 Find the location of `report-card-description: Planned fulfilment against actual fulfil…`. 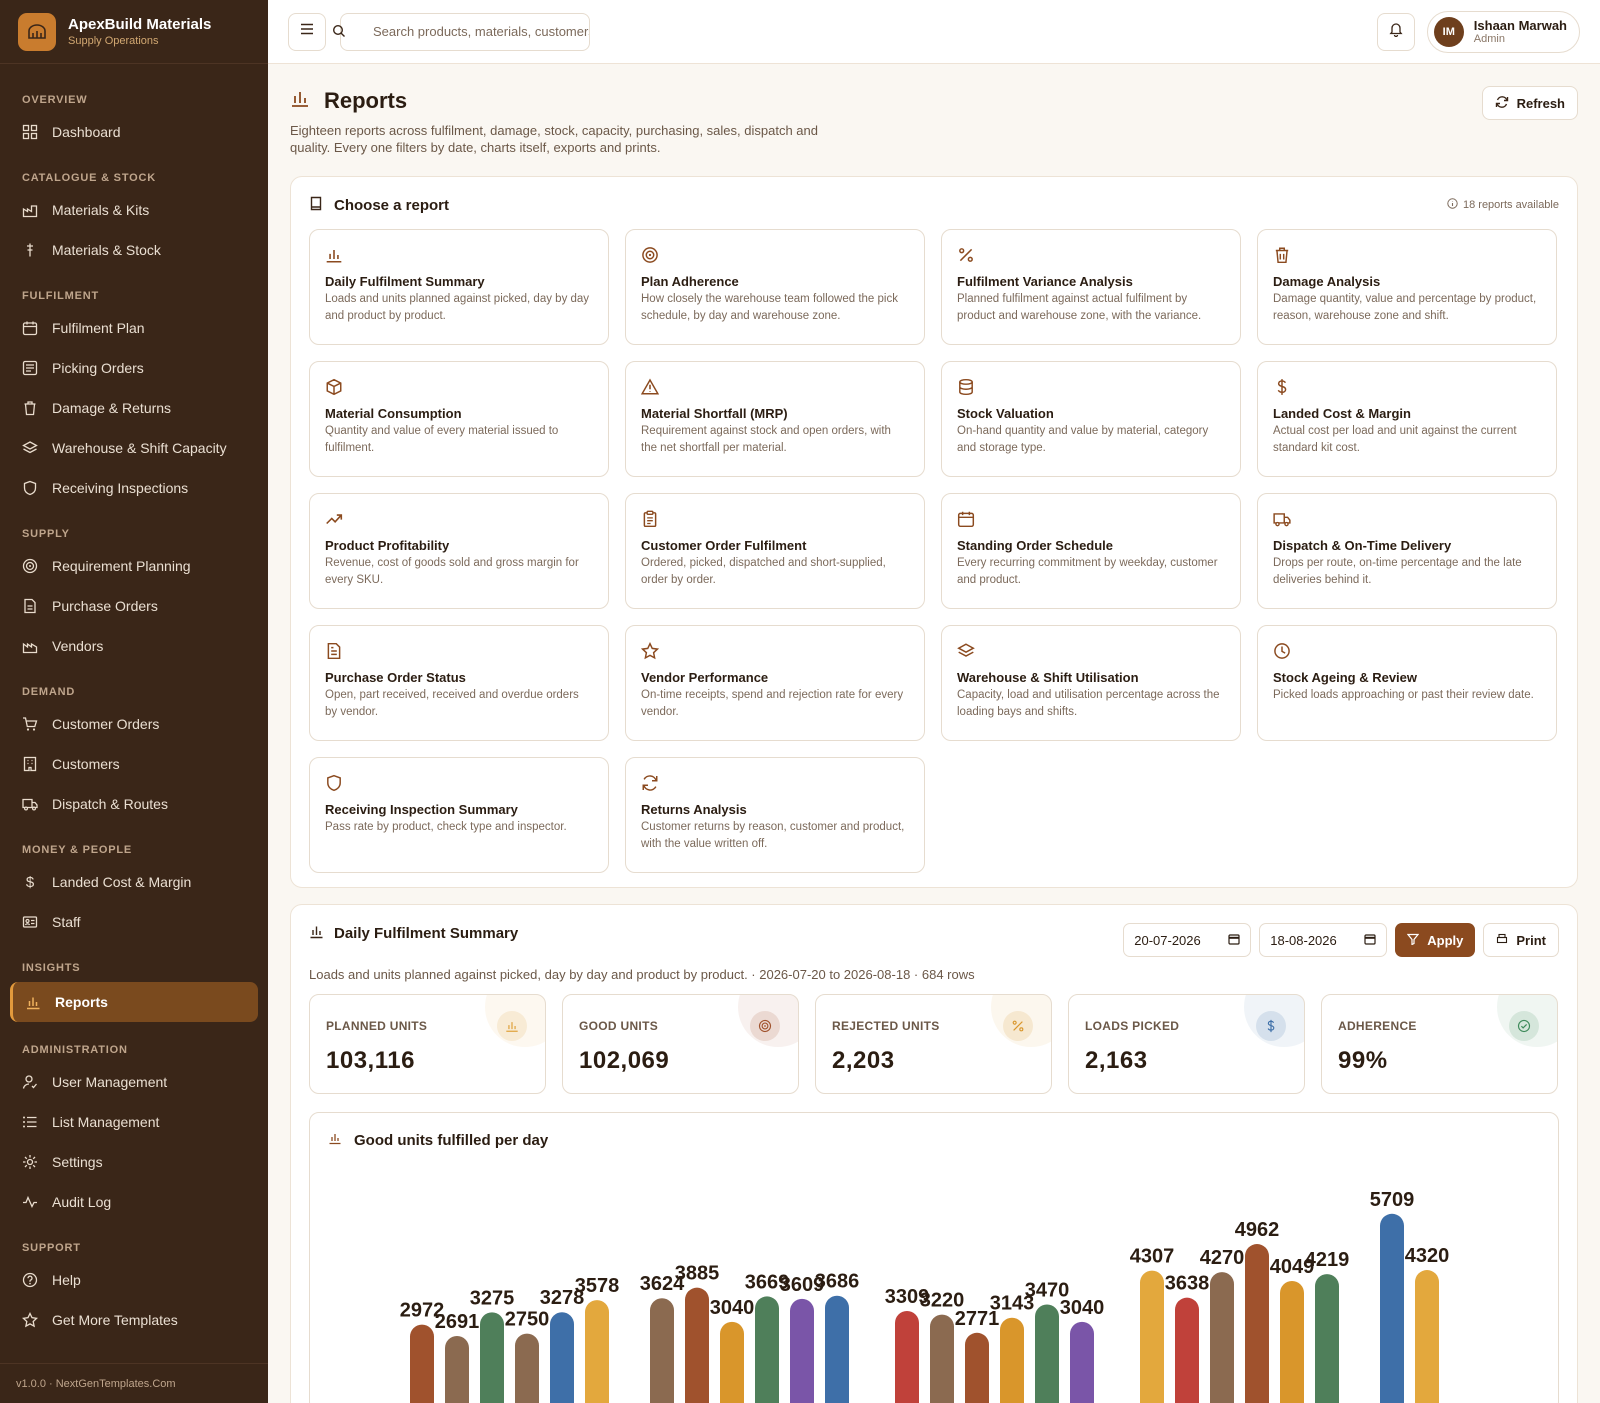

report-card-description: Planned fulfilment against actual fulfil… is located at coordinates (1079, 307).